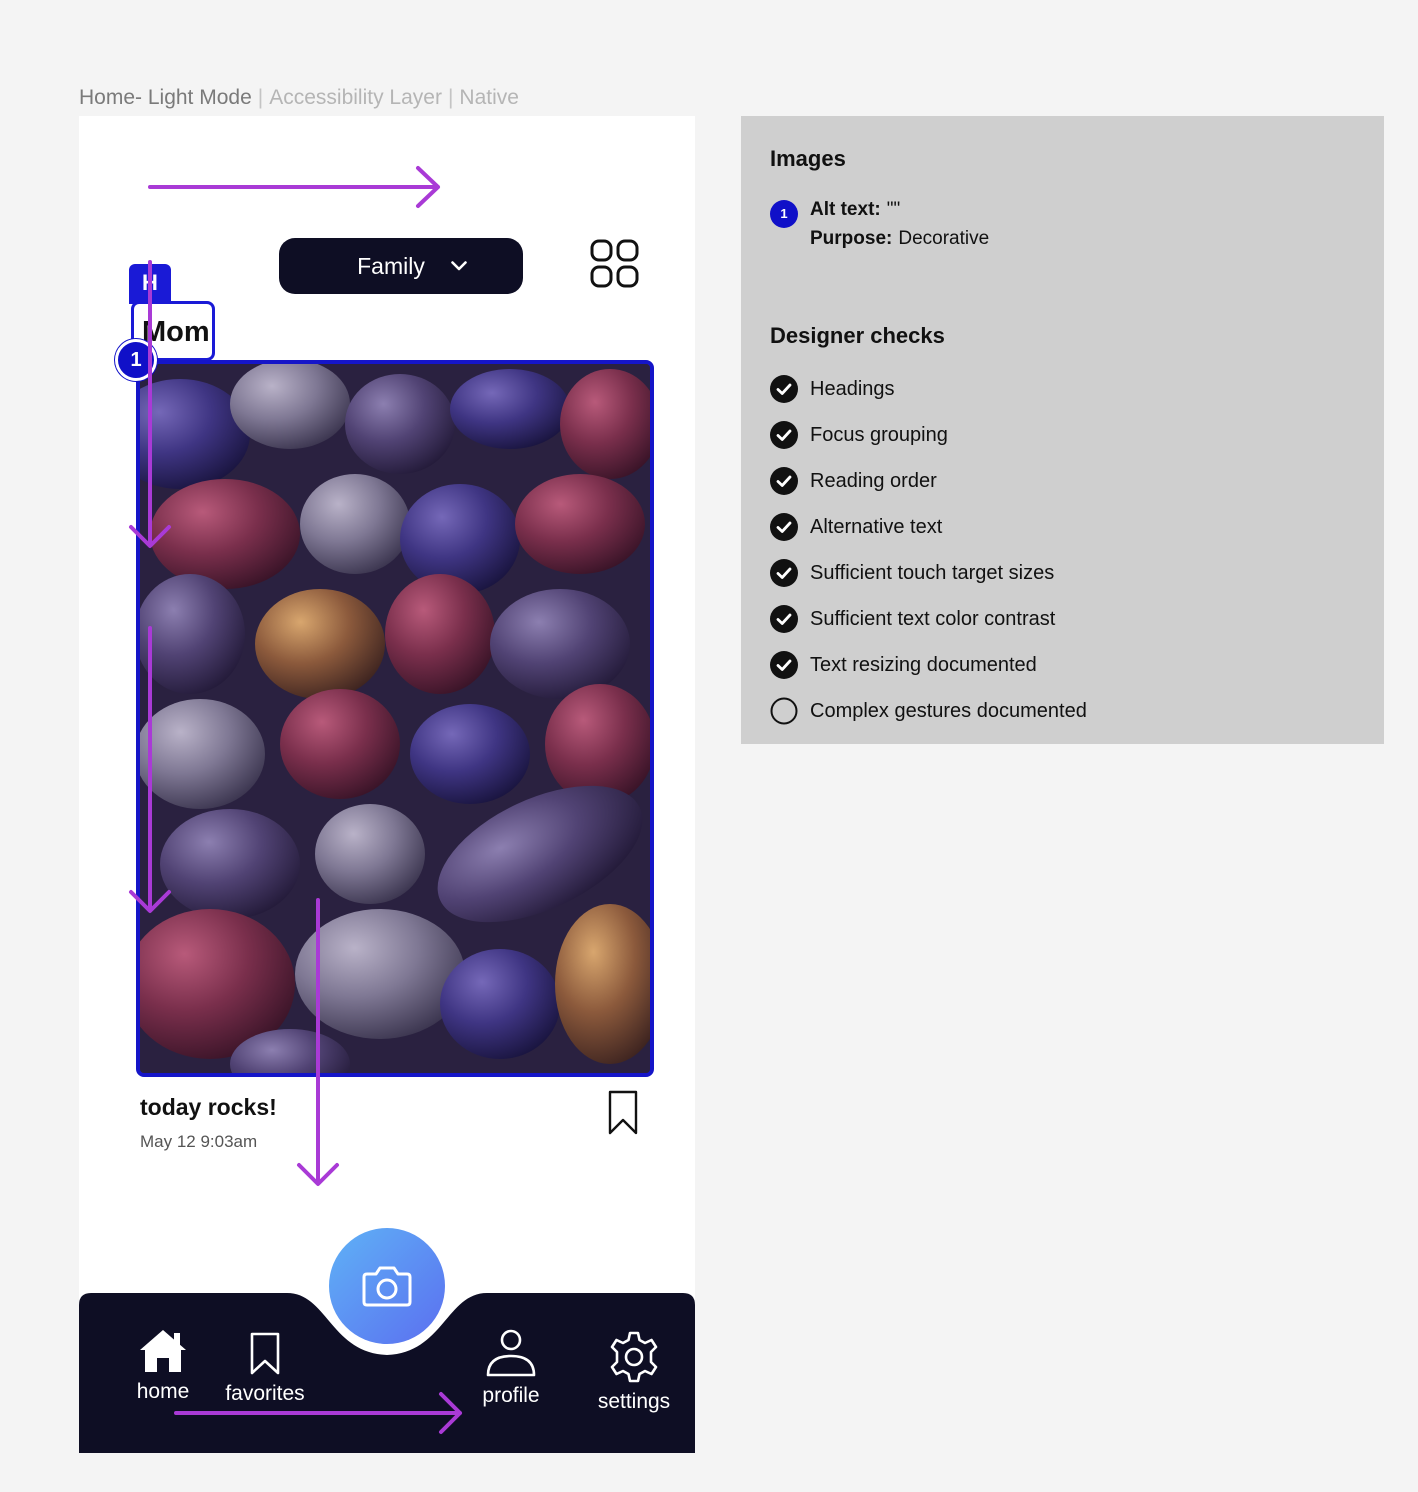  I want to click on post-date: May 12 9:03am, so click(199, 1141).